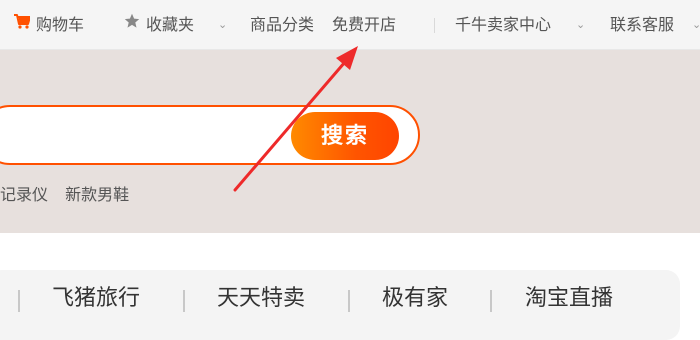 This screenshot has height=340, width=700. I want to click on top-utility-bar: 购物车 收藏夹 ⌄ 商品分类 免费开店 千牛卖家中心 ⌄ 联系客服 ⌄, so click(350, 25).